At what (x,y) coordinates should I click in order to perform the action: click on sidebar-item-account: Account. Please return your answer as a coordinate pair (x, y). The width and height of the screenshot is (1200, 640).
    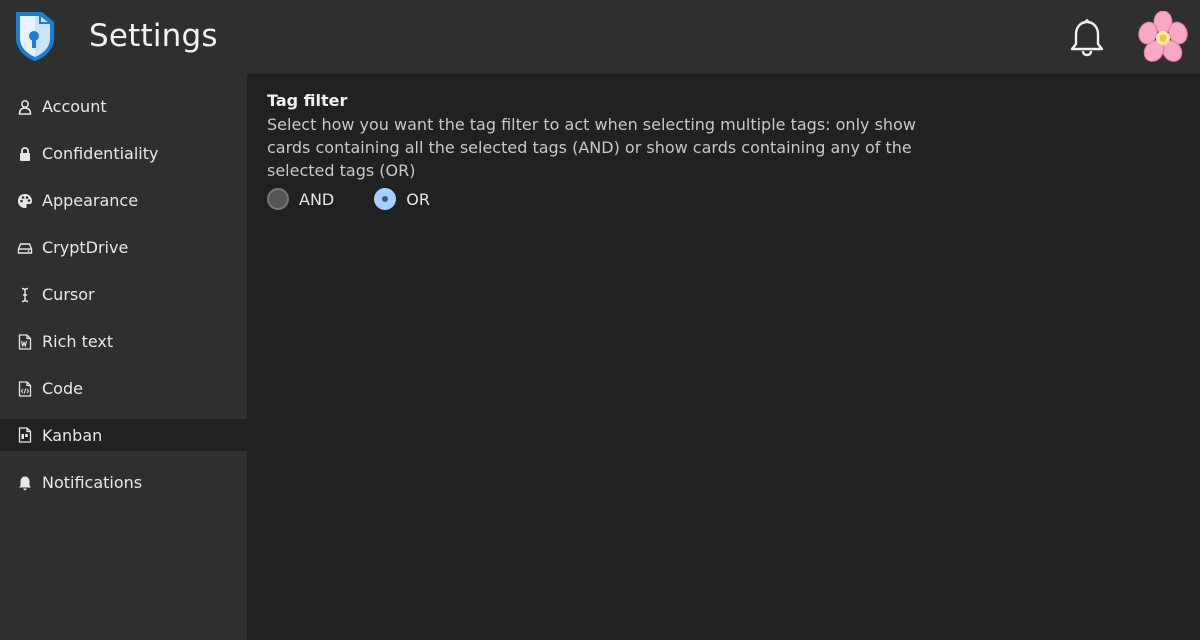
    Looking at the image, I should click on (123, 106).